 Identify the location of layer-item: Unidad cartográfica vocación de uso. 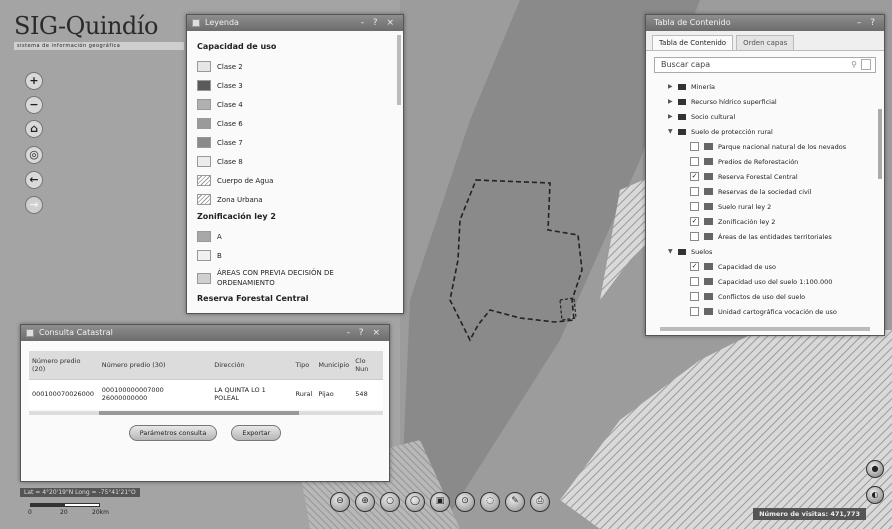
(765, 311).